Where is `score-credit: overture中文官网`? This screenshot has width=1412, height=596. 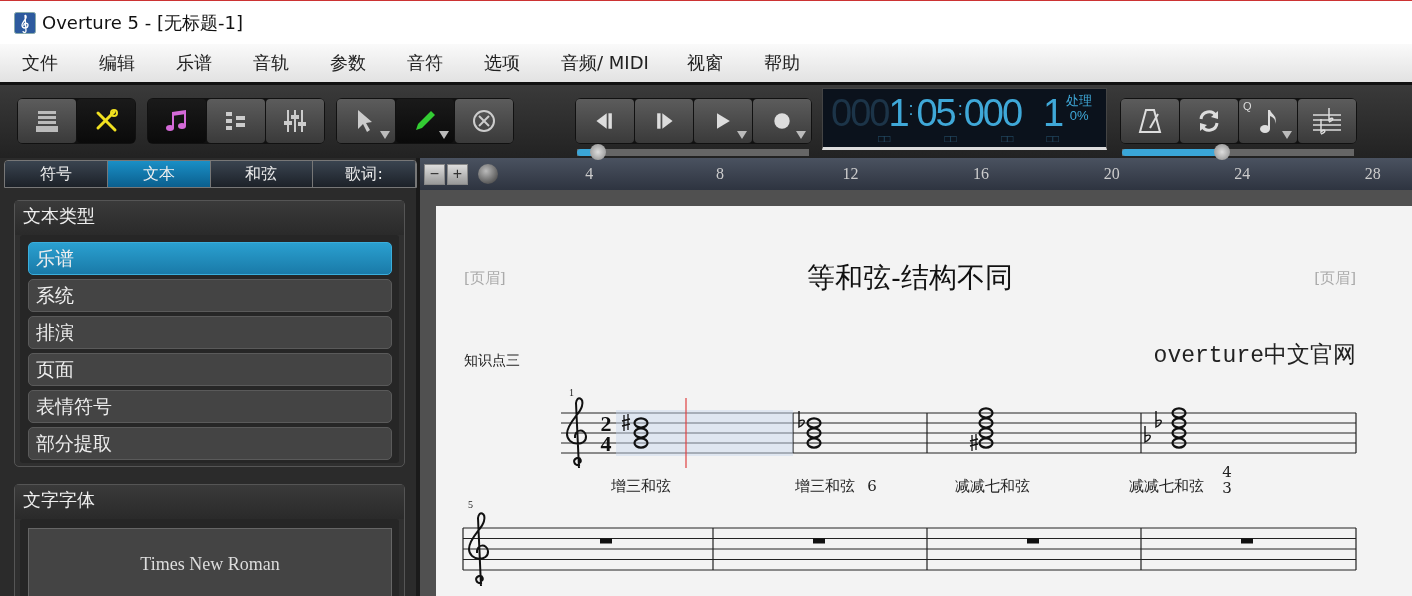
score-credit: overture中文官网 is located at coordinates (1254, 355).